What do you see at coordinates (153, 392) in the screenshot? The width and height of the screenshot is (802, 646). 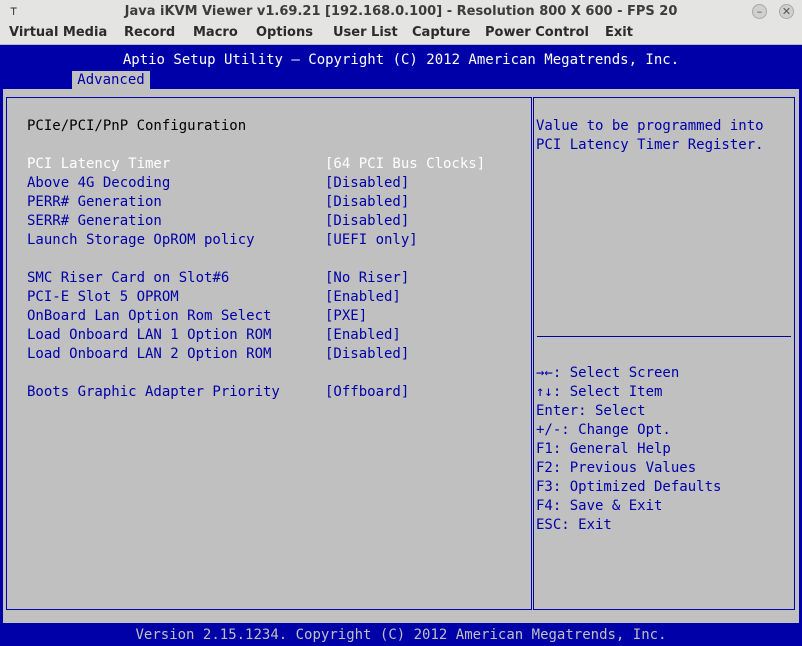 I see `setting-label-boots-graphic-adapter: Boots Graphic Adapter Priority` at bounding box center [153, 392].